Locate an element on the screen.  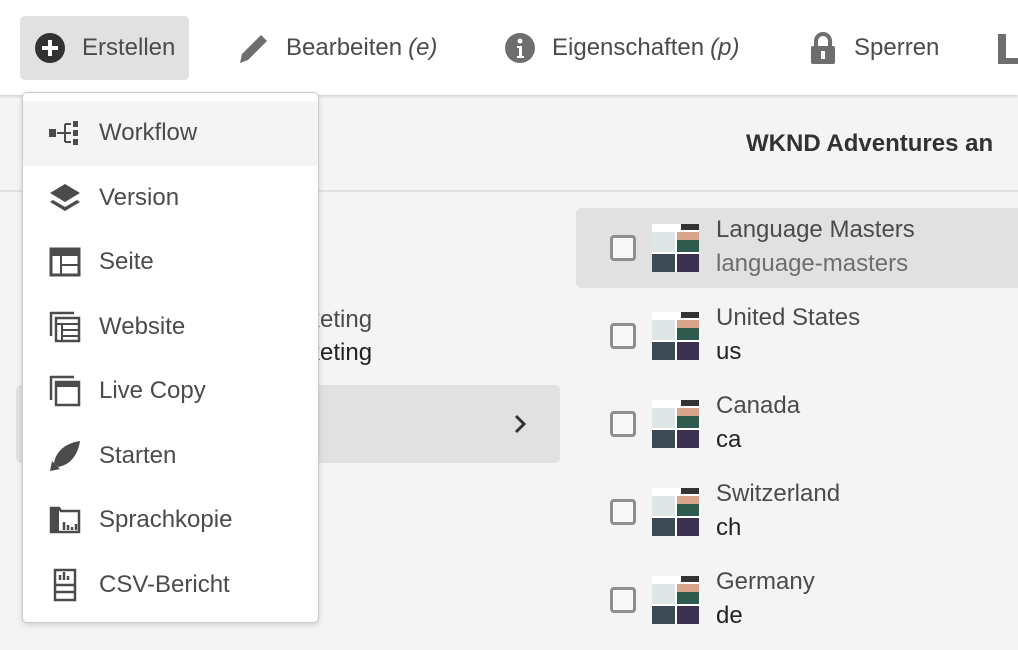
menu-item-workflow: Workflow is located at coordinates (170, 133).